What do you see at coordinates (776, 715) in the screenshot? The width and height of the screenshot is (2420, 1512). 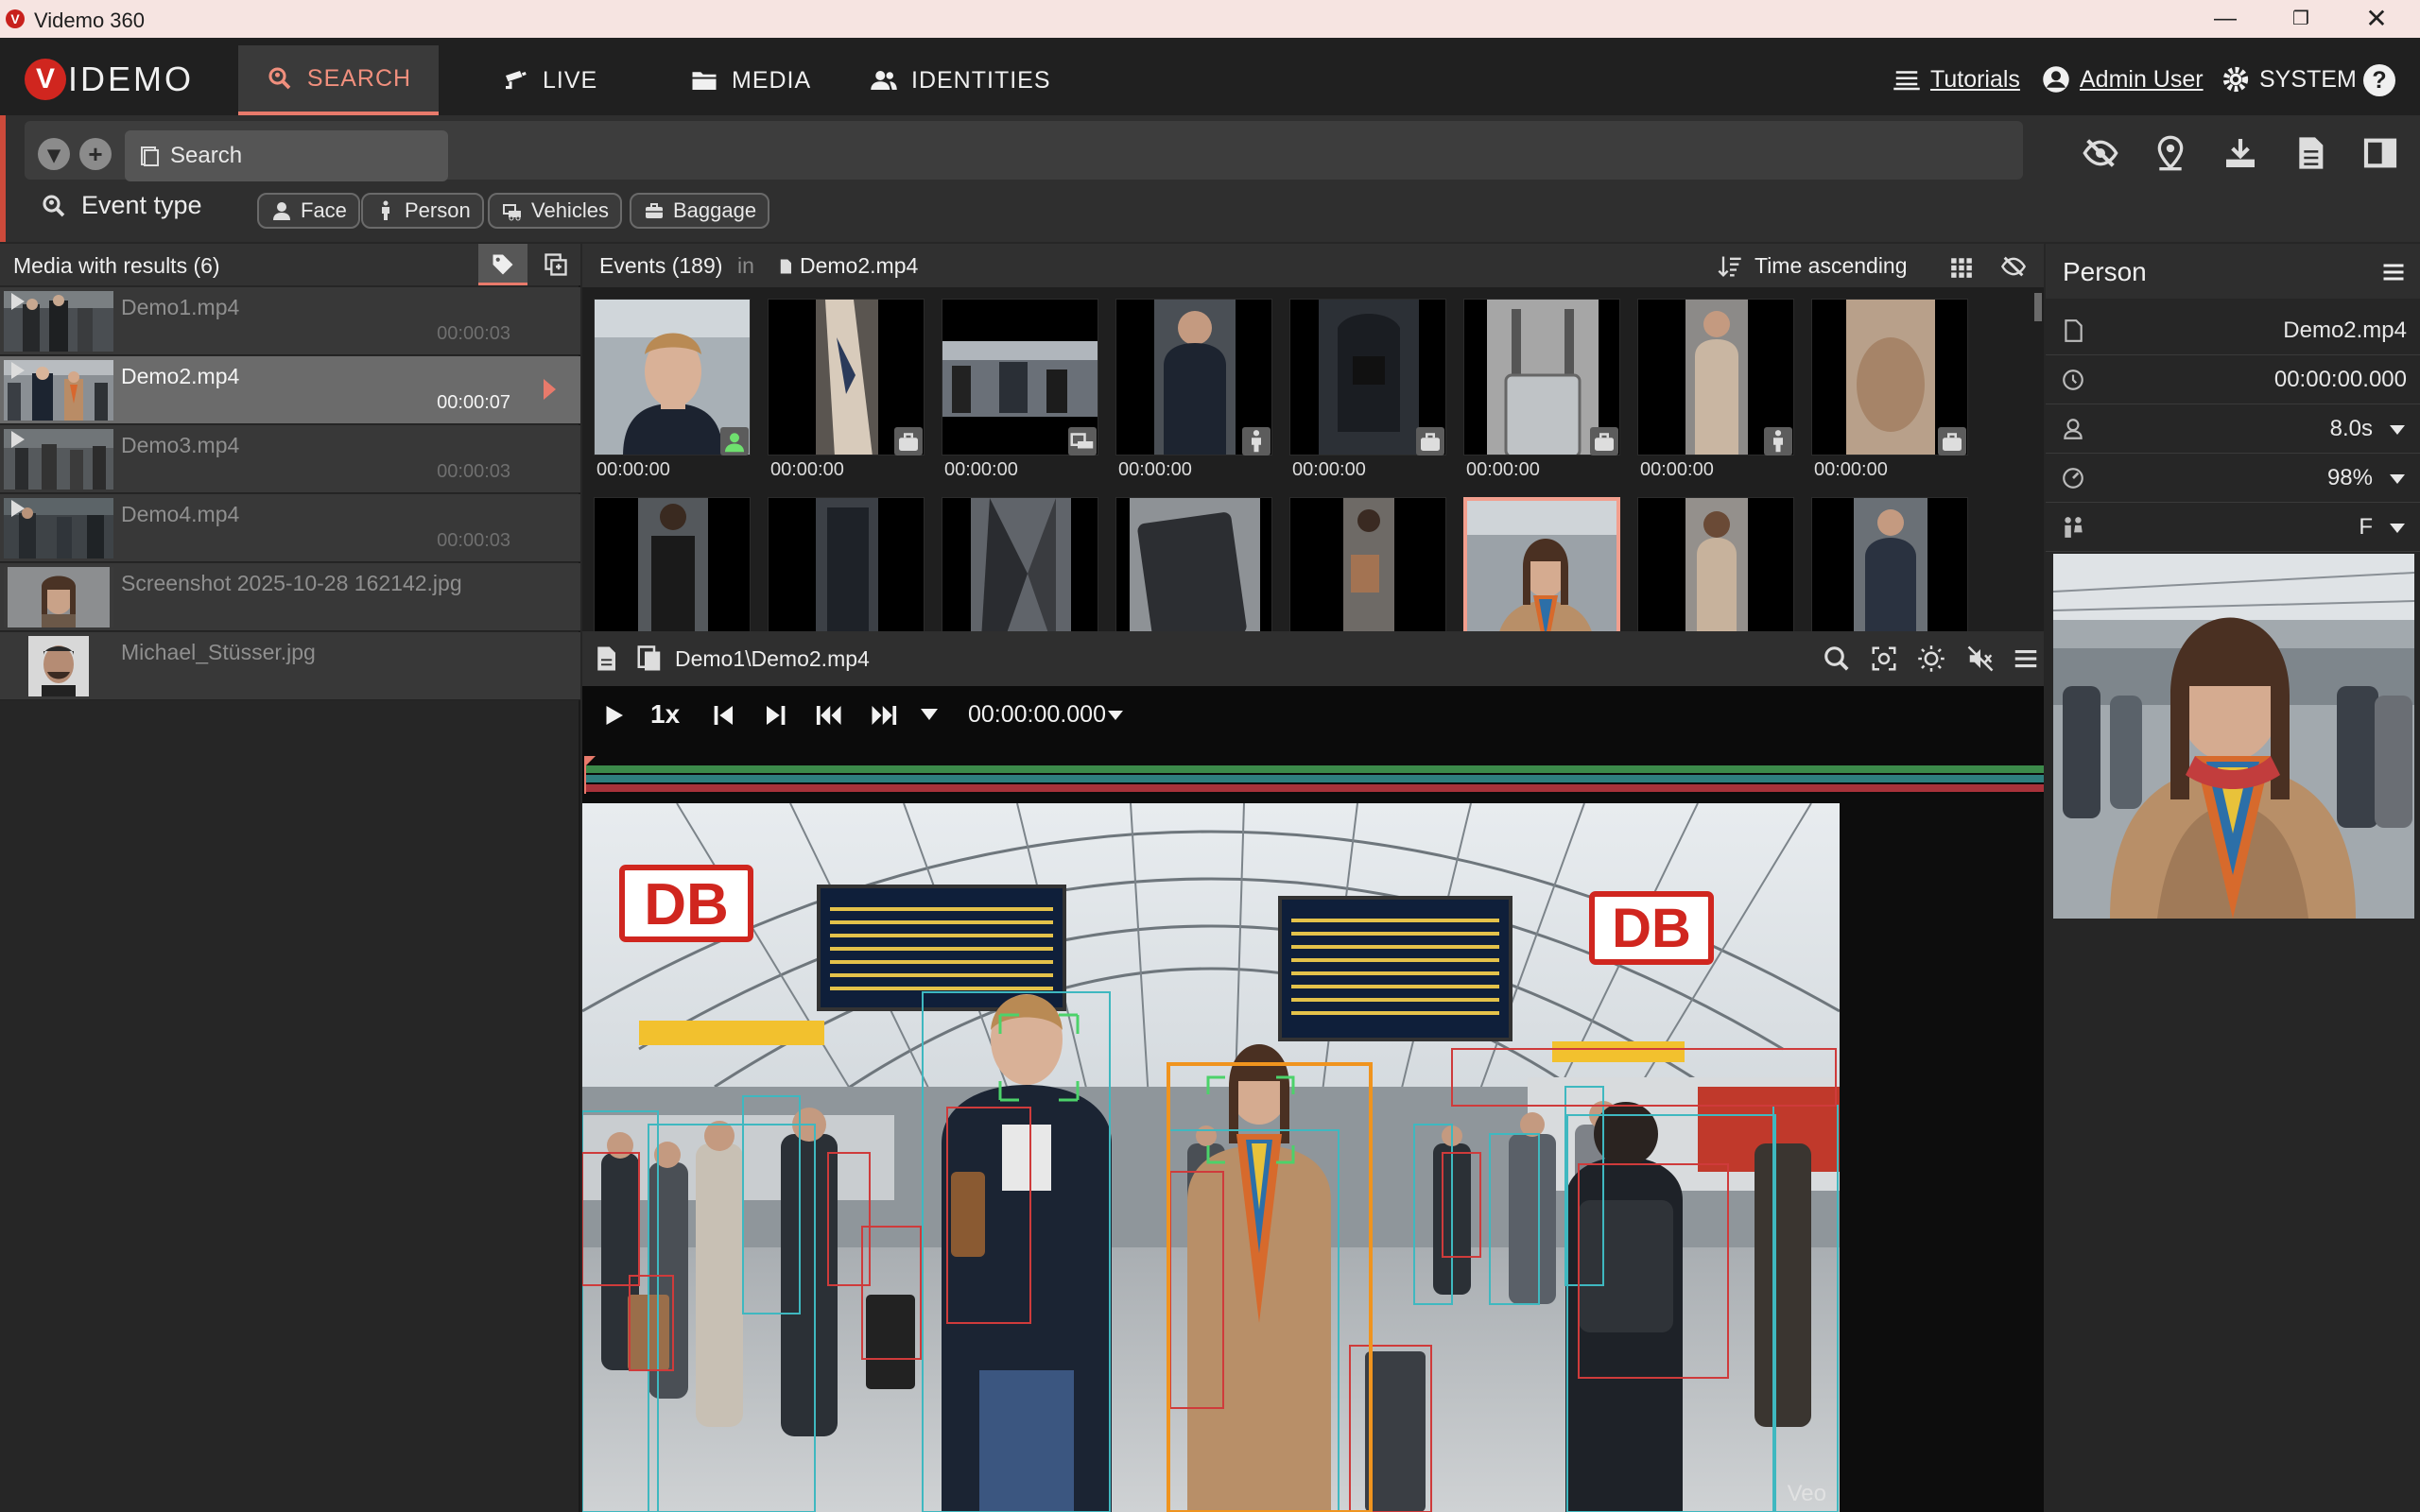 I see `next-frame-button` at bounding box center [776, 715].